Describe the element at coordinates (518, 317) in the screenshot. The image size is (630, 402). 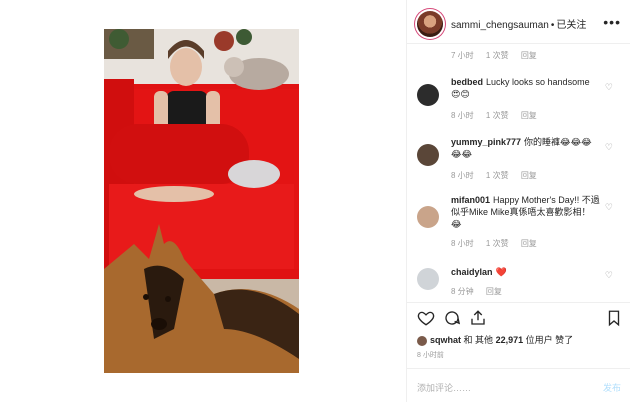
I see `post-actions` at that location.